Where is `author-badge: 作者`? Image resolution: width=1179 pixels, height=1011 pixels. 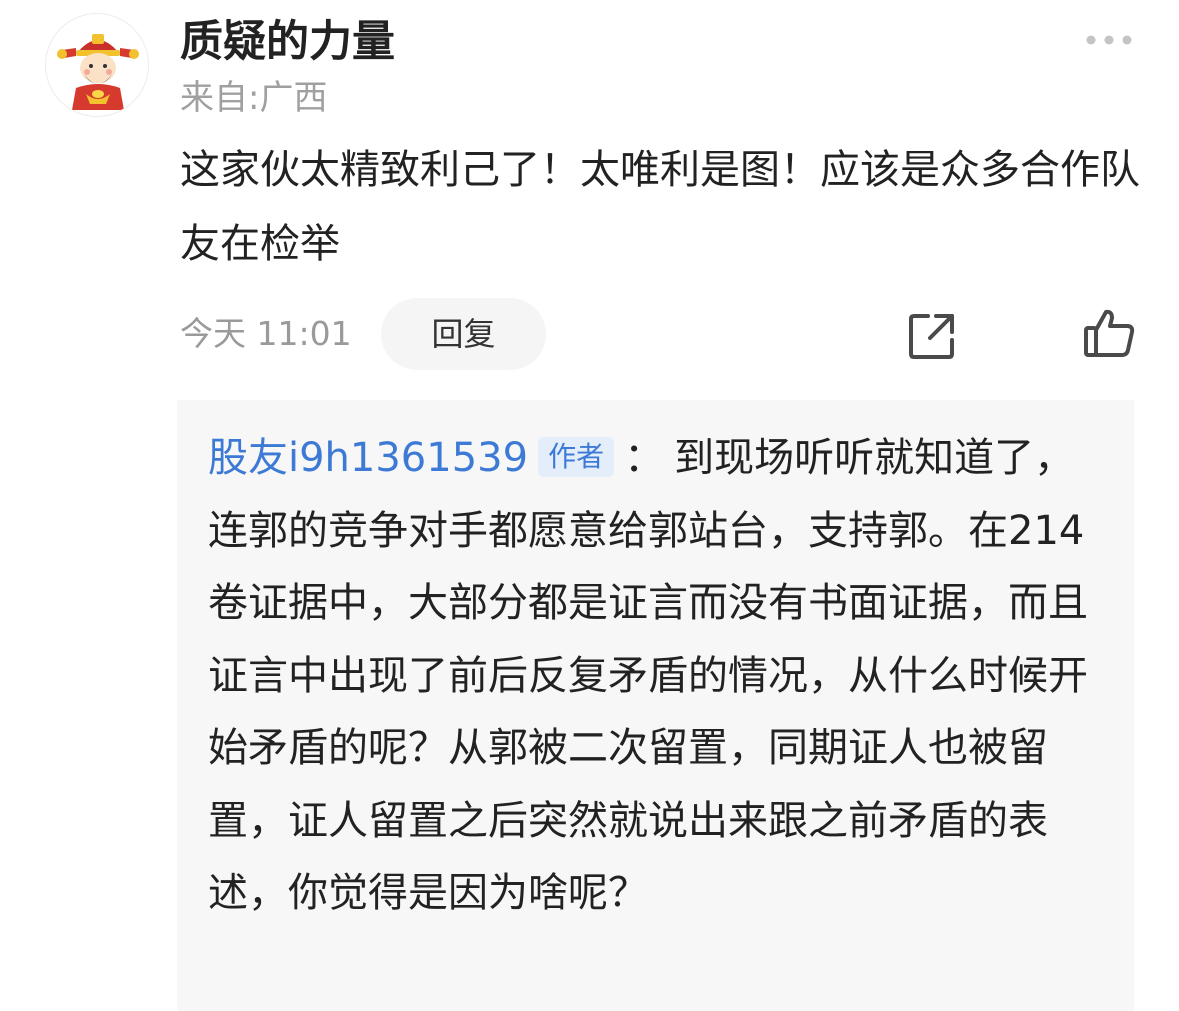
author-badge: 作者 is located at coordinates (576, 457).